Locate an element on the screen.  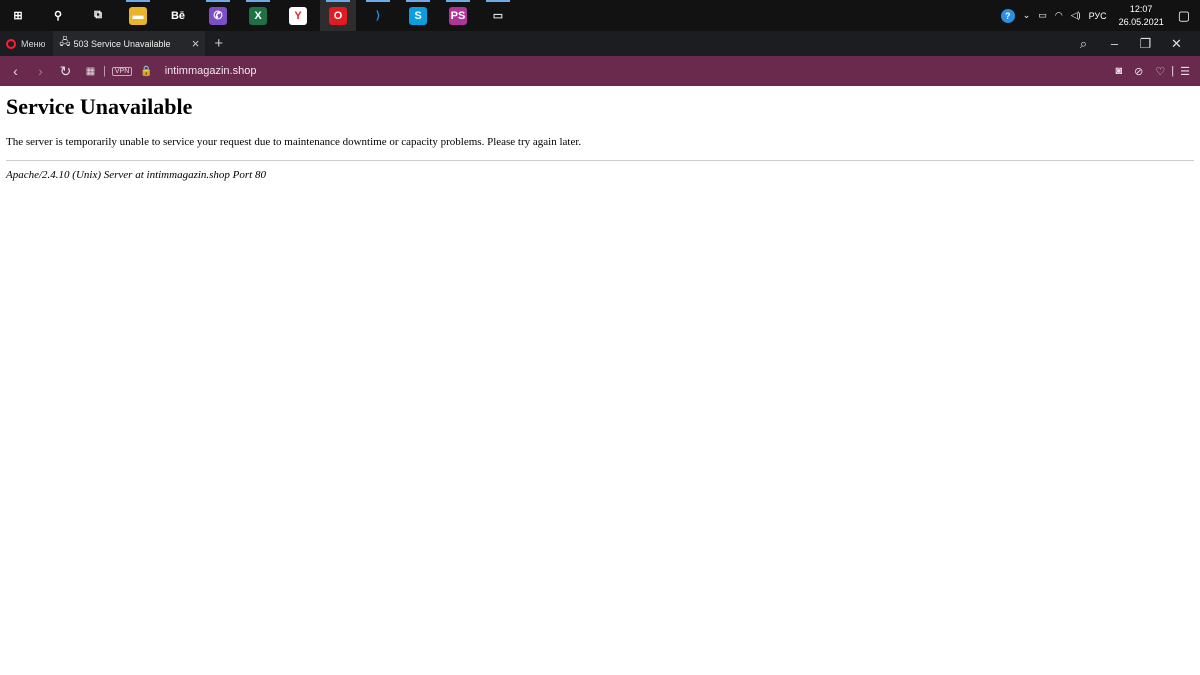
taskbar-button: PS is located at coordinates (458, 15).